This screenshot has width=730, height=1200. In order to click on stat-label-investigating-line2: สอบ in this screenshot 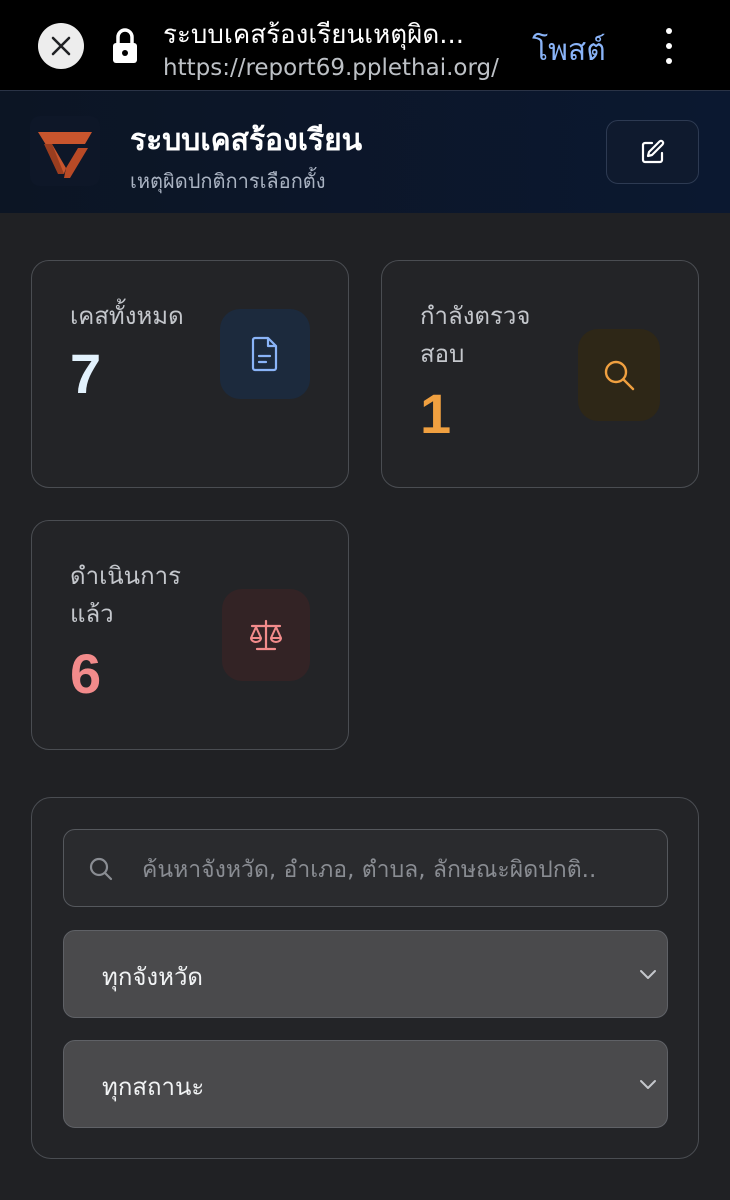, I will do `click(442, 354)`.